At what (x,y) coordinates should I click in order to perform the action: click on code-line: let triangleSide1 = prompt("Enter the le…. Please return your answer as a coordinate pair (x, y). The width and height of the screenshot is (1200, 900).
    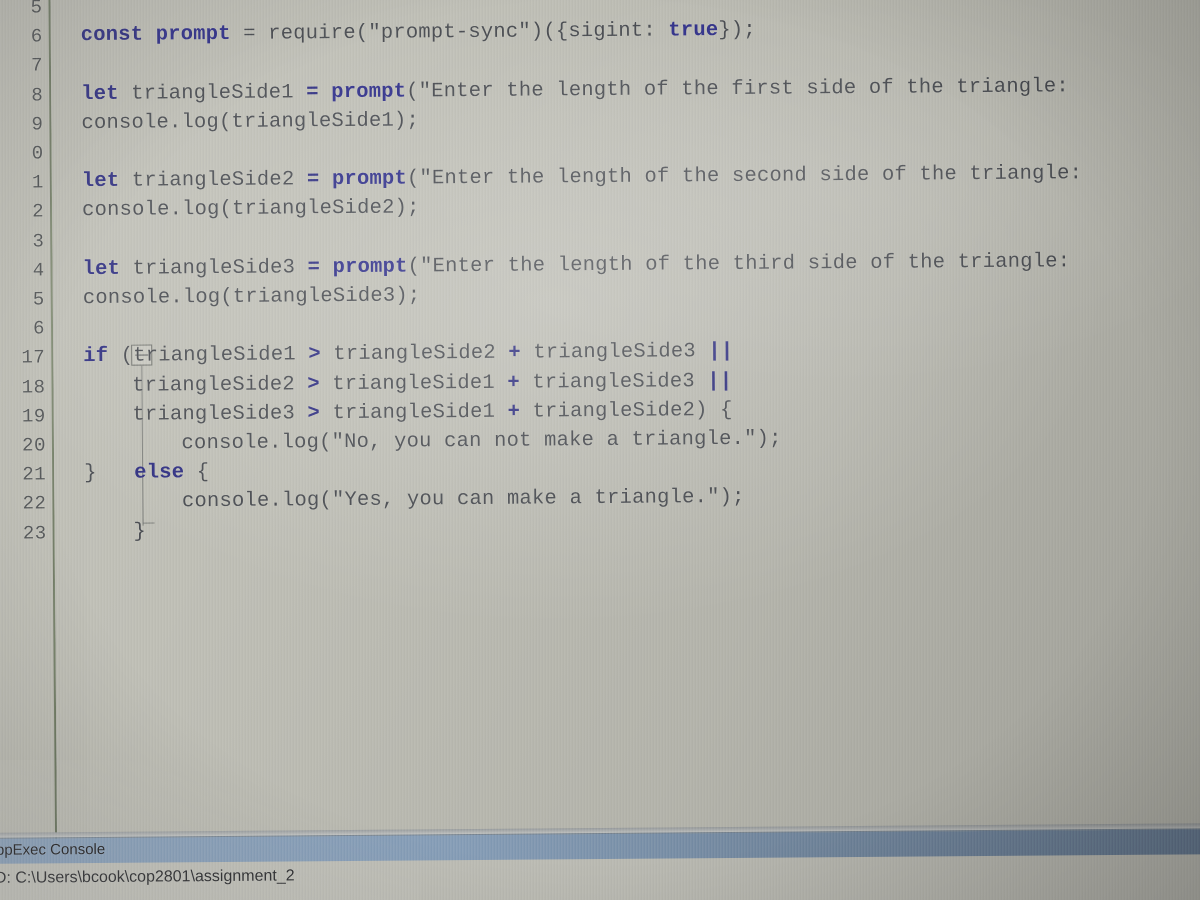
    Looking at the image, I should click on (575, 90).